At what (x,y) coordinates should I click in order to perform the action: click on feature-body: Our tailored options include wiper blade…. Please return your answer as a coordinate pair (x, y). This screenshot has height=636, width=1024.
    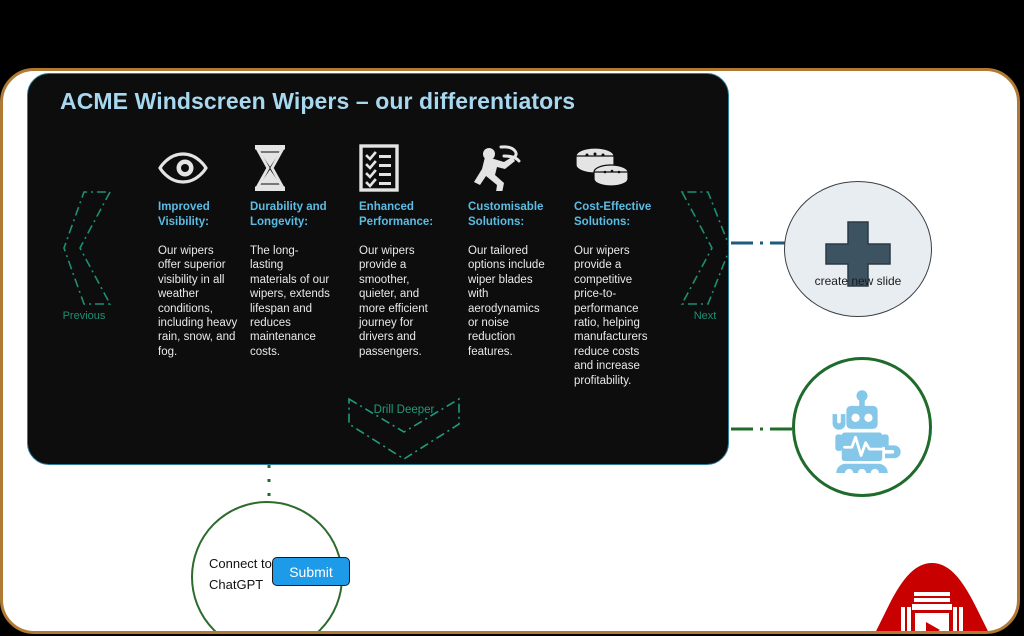
    Looking at the image, I should click on (506, 301).